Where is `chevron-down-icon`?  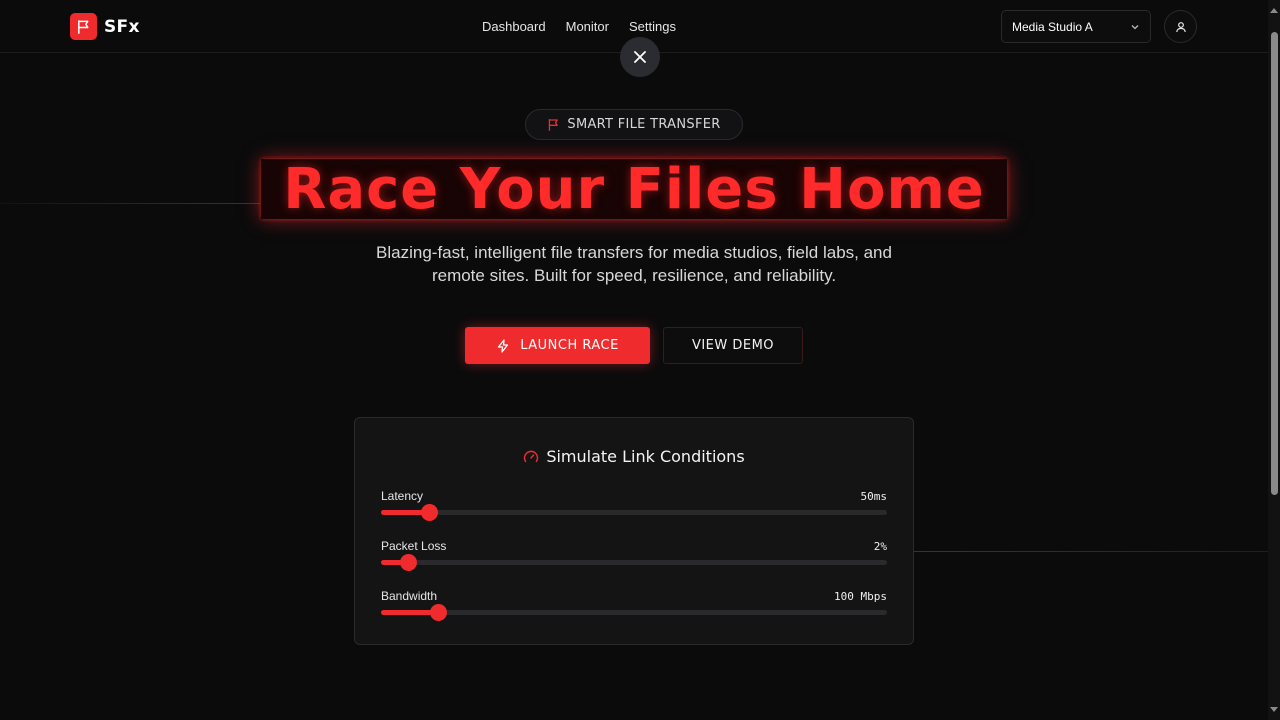 chevron-down-icon is located at coordinates (1135, 26).